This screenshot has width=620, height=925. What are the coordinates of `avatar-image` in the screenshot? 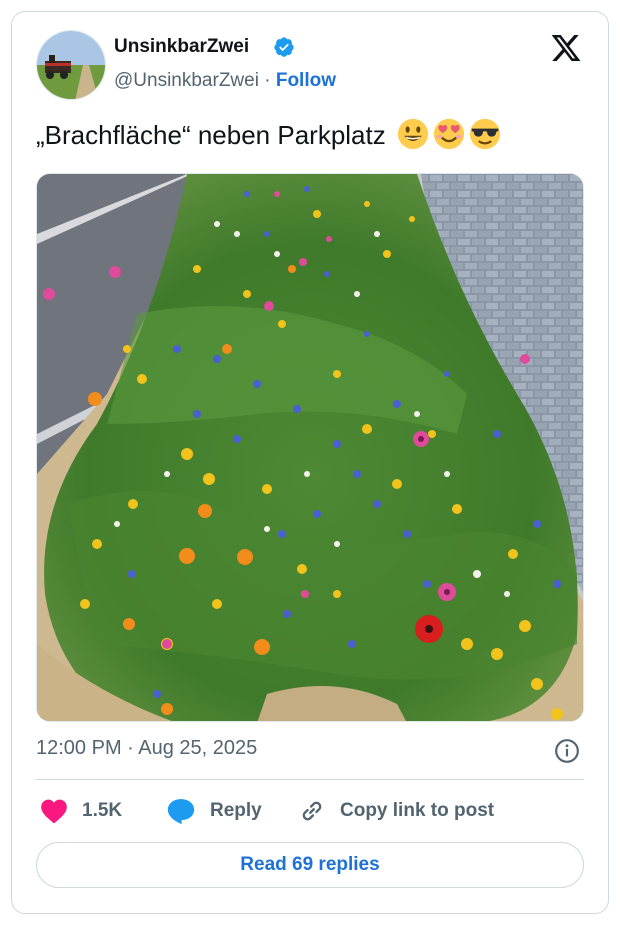 It's located at (71, 65).